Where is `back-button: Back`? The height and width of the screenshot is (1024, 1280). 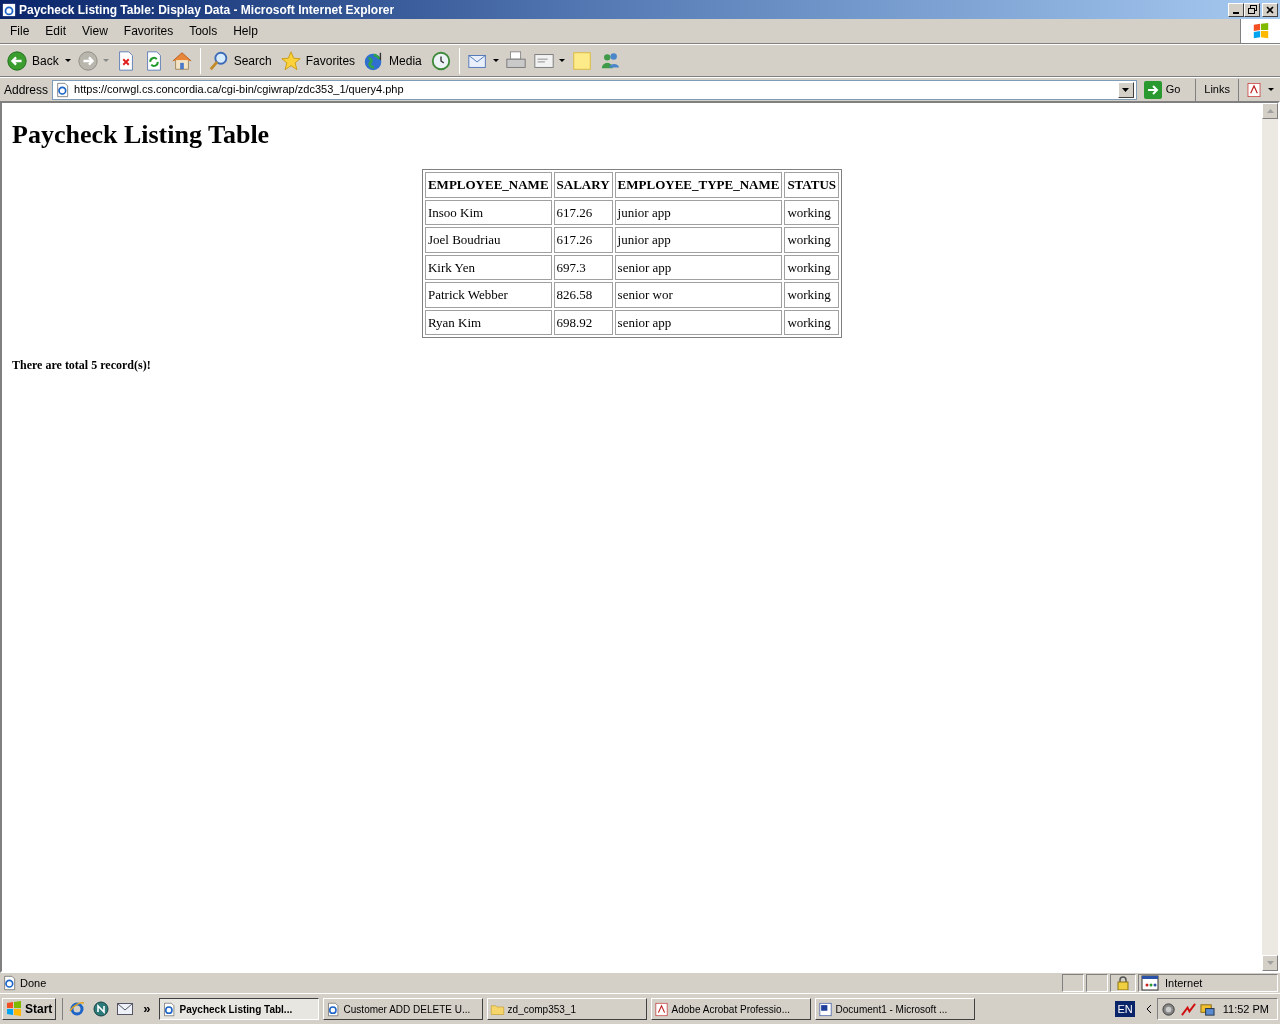 back-button: Back is located at coordinates (38, 60).